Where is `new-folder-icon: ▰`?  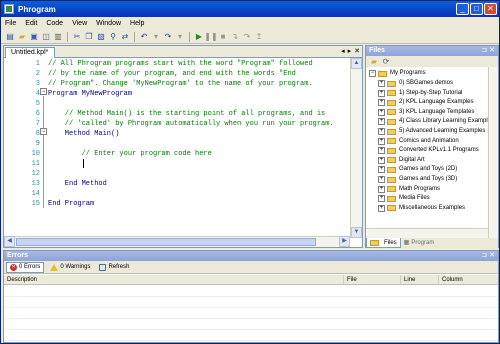
new-folder-icon: ▰ is located at coordinates (374, 62).